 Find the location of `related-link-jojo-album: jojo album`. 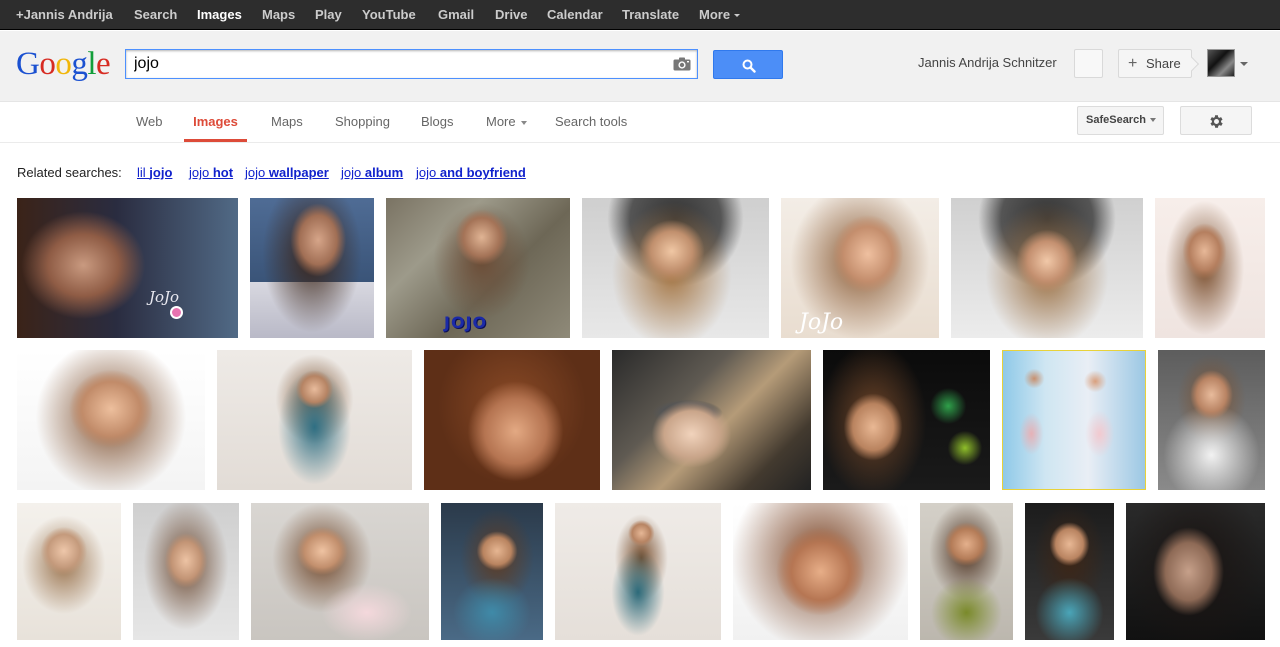

related-link-jojo-album: jojo album is located at coordinates (372, 172).